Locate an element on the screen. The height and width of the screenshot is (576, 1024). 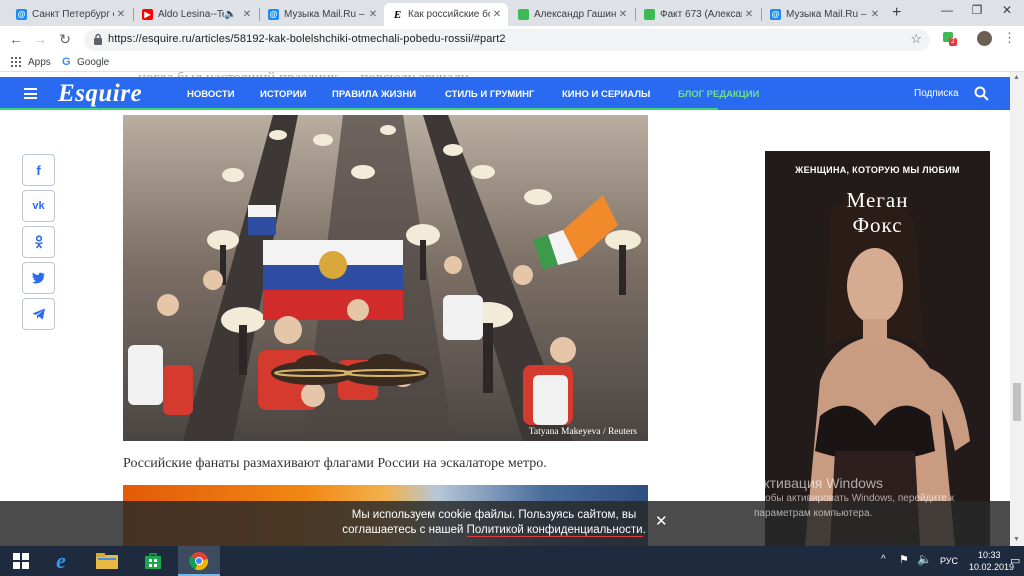
tab-title: Как российские бо is located at coordinates (449, 14).